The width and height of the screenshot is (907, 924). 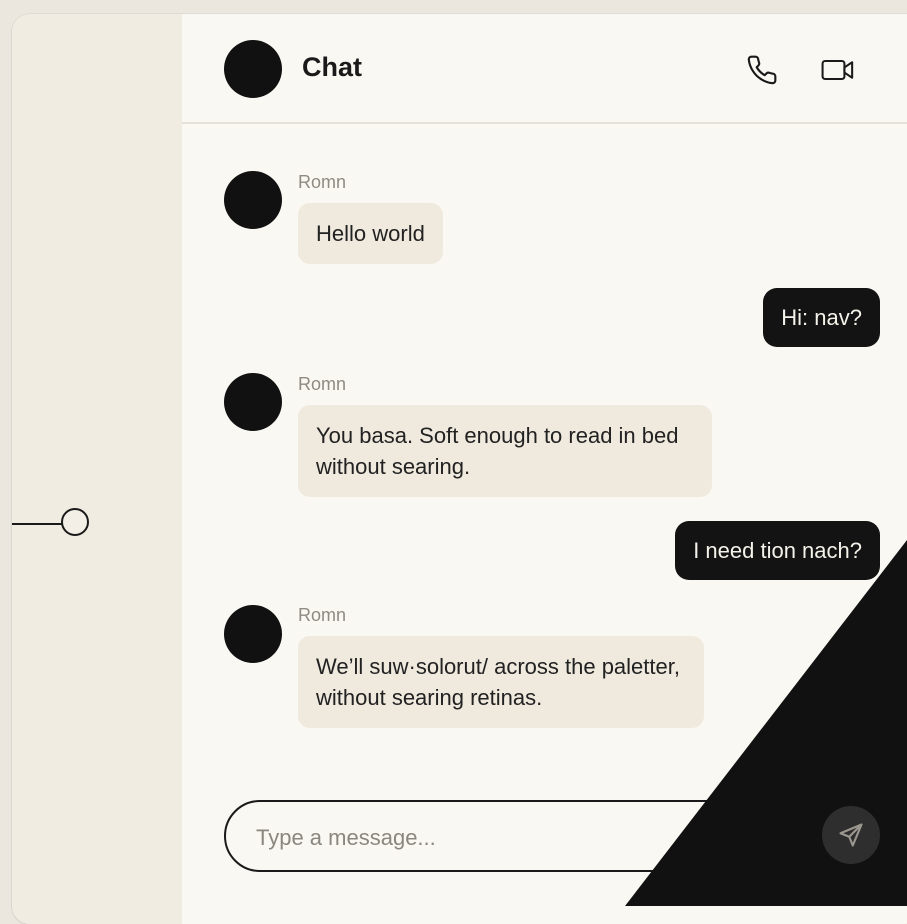 I want to click on message-bubble-outgoing: I need tion nach?, so click(x=777, y=550).